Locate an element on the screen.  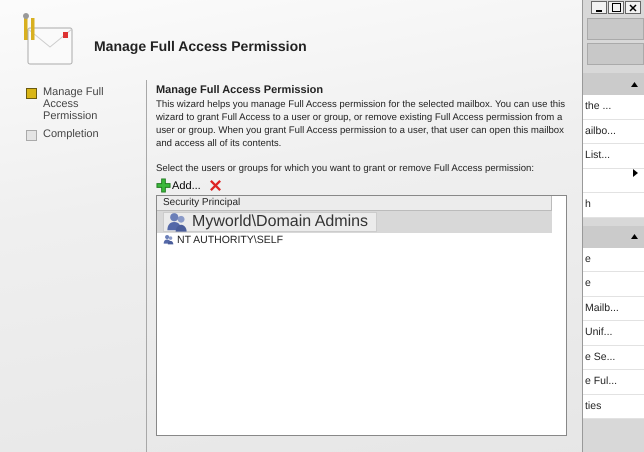
minimize-button is located at coordinates (599, 7).